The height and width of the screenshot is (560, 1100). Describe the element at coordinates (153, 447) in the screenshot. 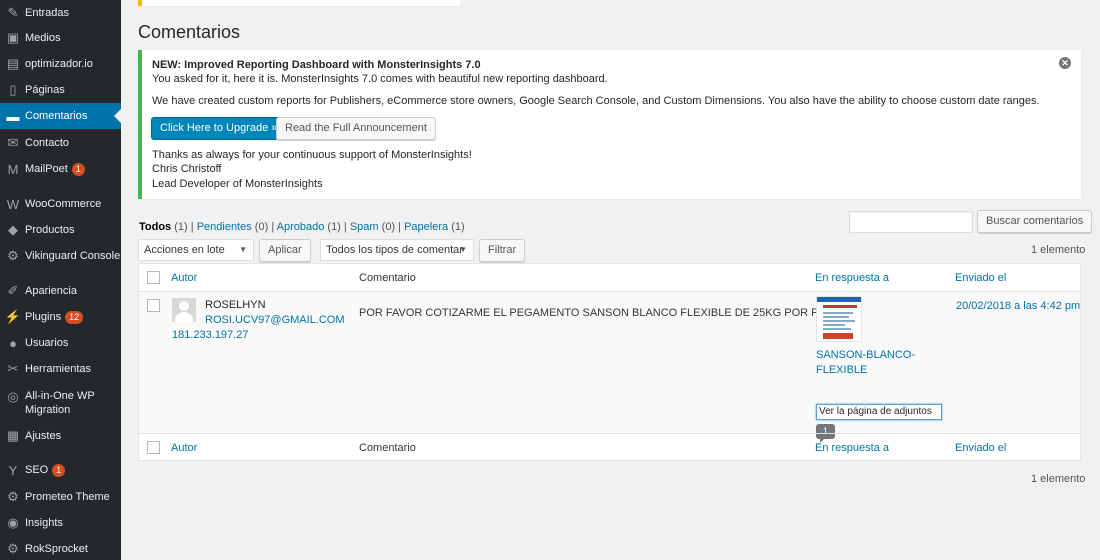

I see `select-all-checkbox-footer` at that location.